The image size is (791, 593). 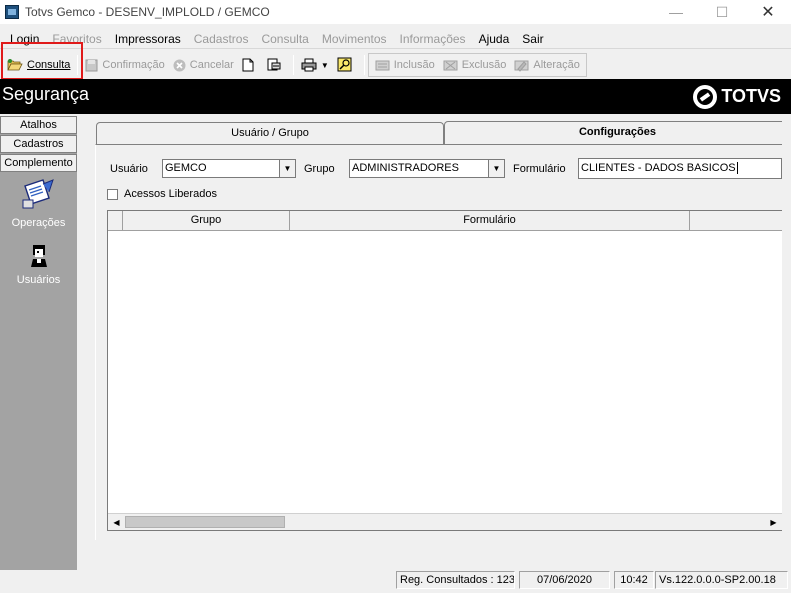 I want to click on menu-movimentos: Movimentos, so click(x=354, y=39).